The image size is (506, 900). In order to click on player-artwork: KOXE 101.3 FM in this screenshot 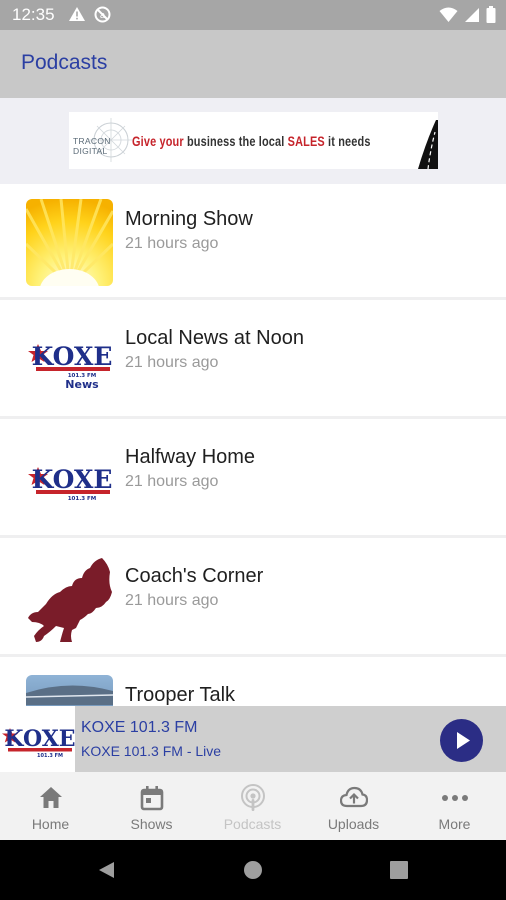, I will do `click(38, 739)`.